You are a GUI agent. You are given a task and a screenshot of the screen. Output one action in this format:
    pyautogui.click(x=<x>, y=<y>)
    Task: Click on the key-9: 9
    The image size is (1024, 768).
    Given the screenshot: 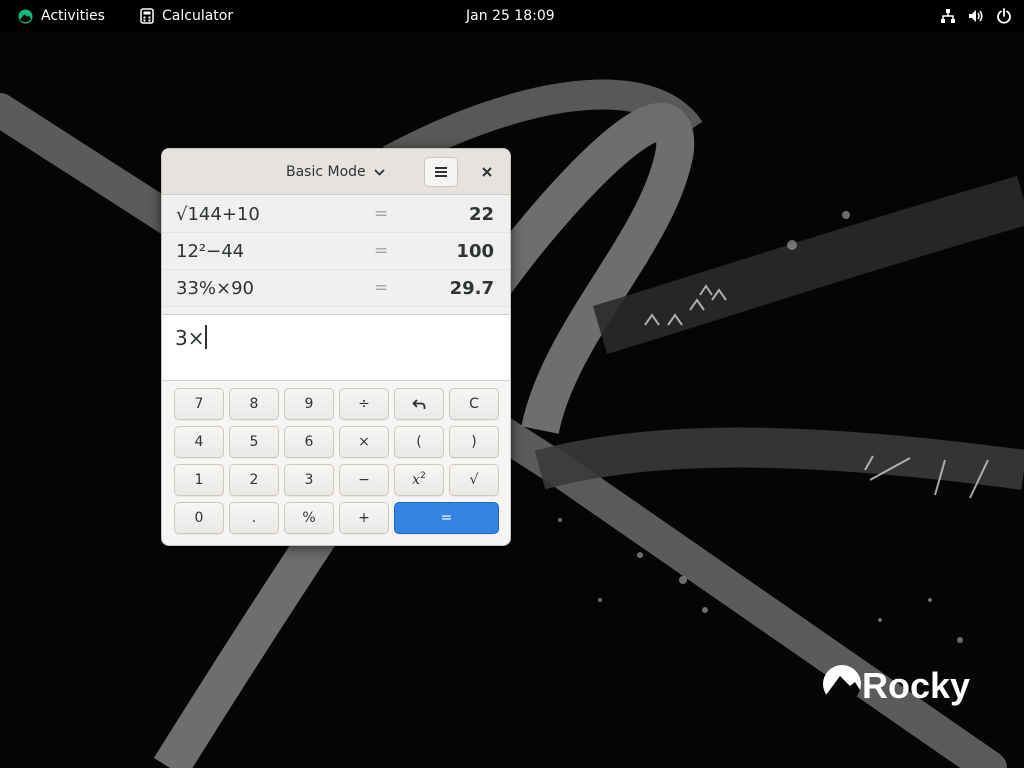 What is the action you would take?
    pyautogui.click(x=309, y=404)
    